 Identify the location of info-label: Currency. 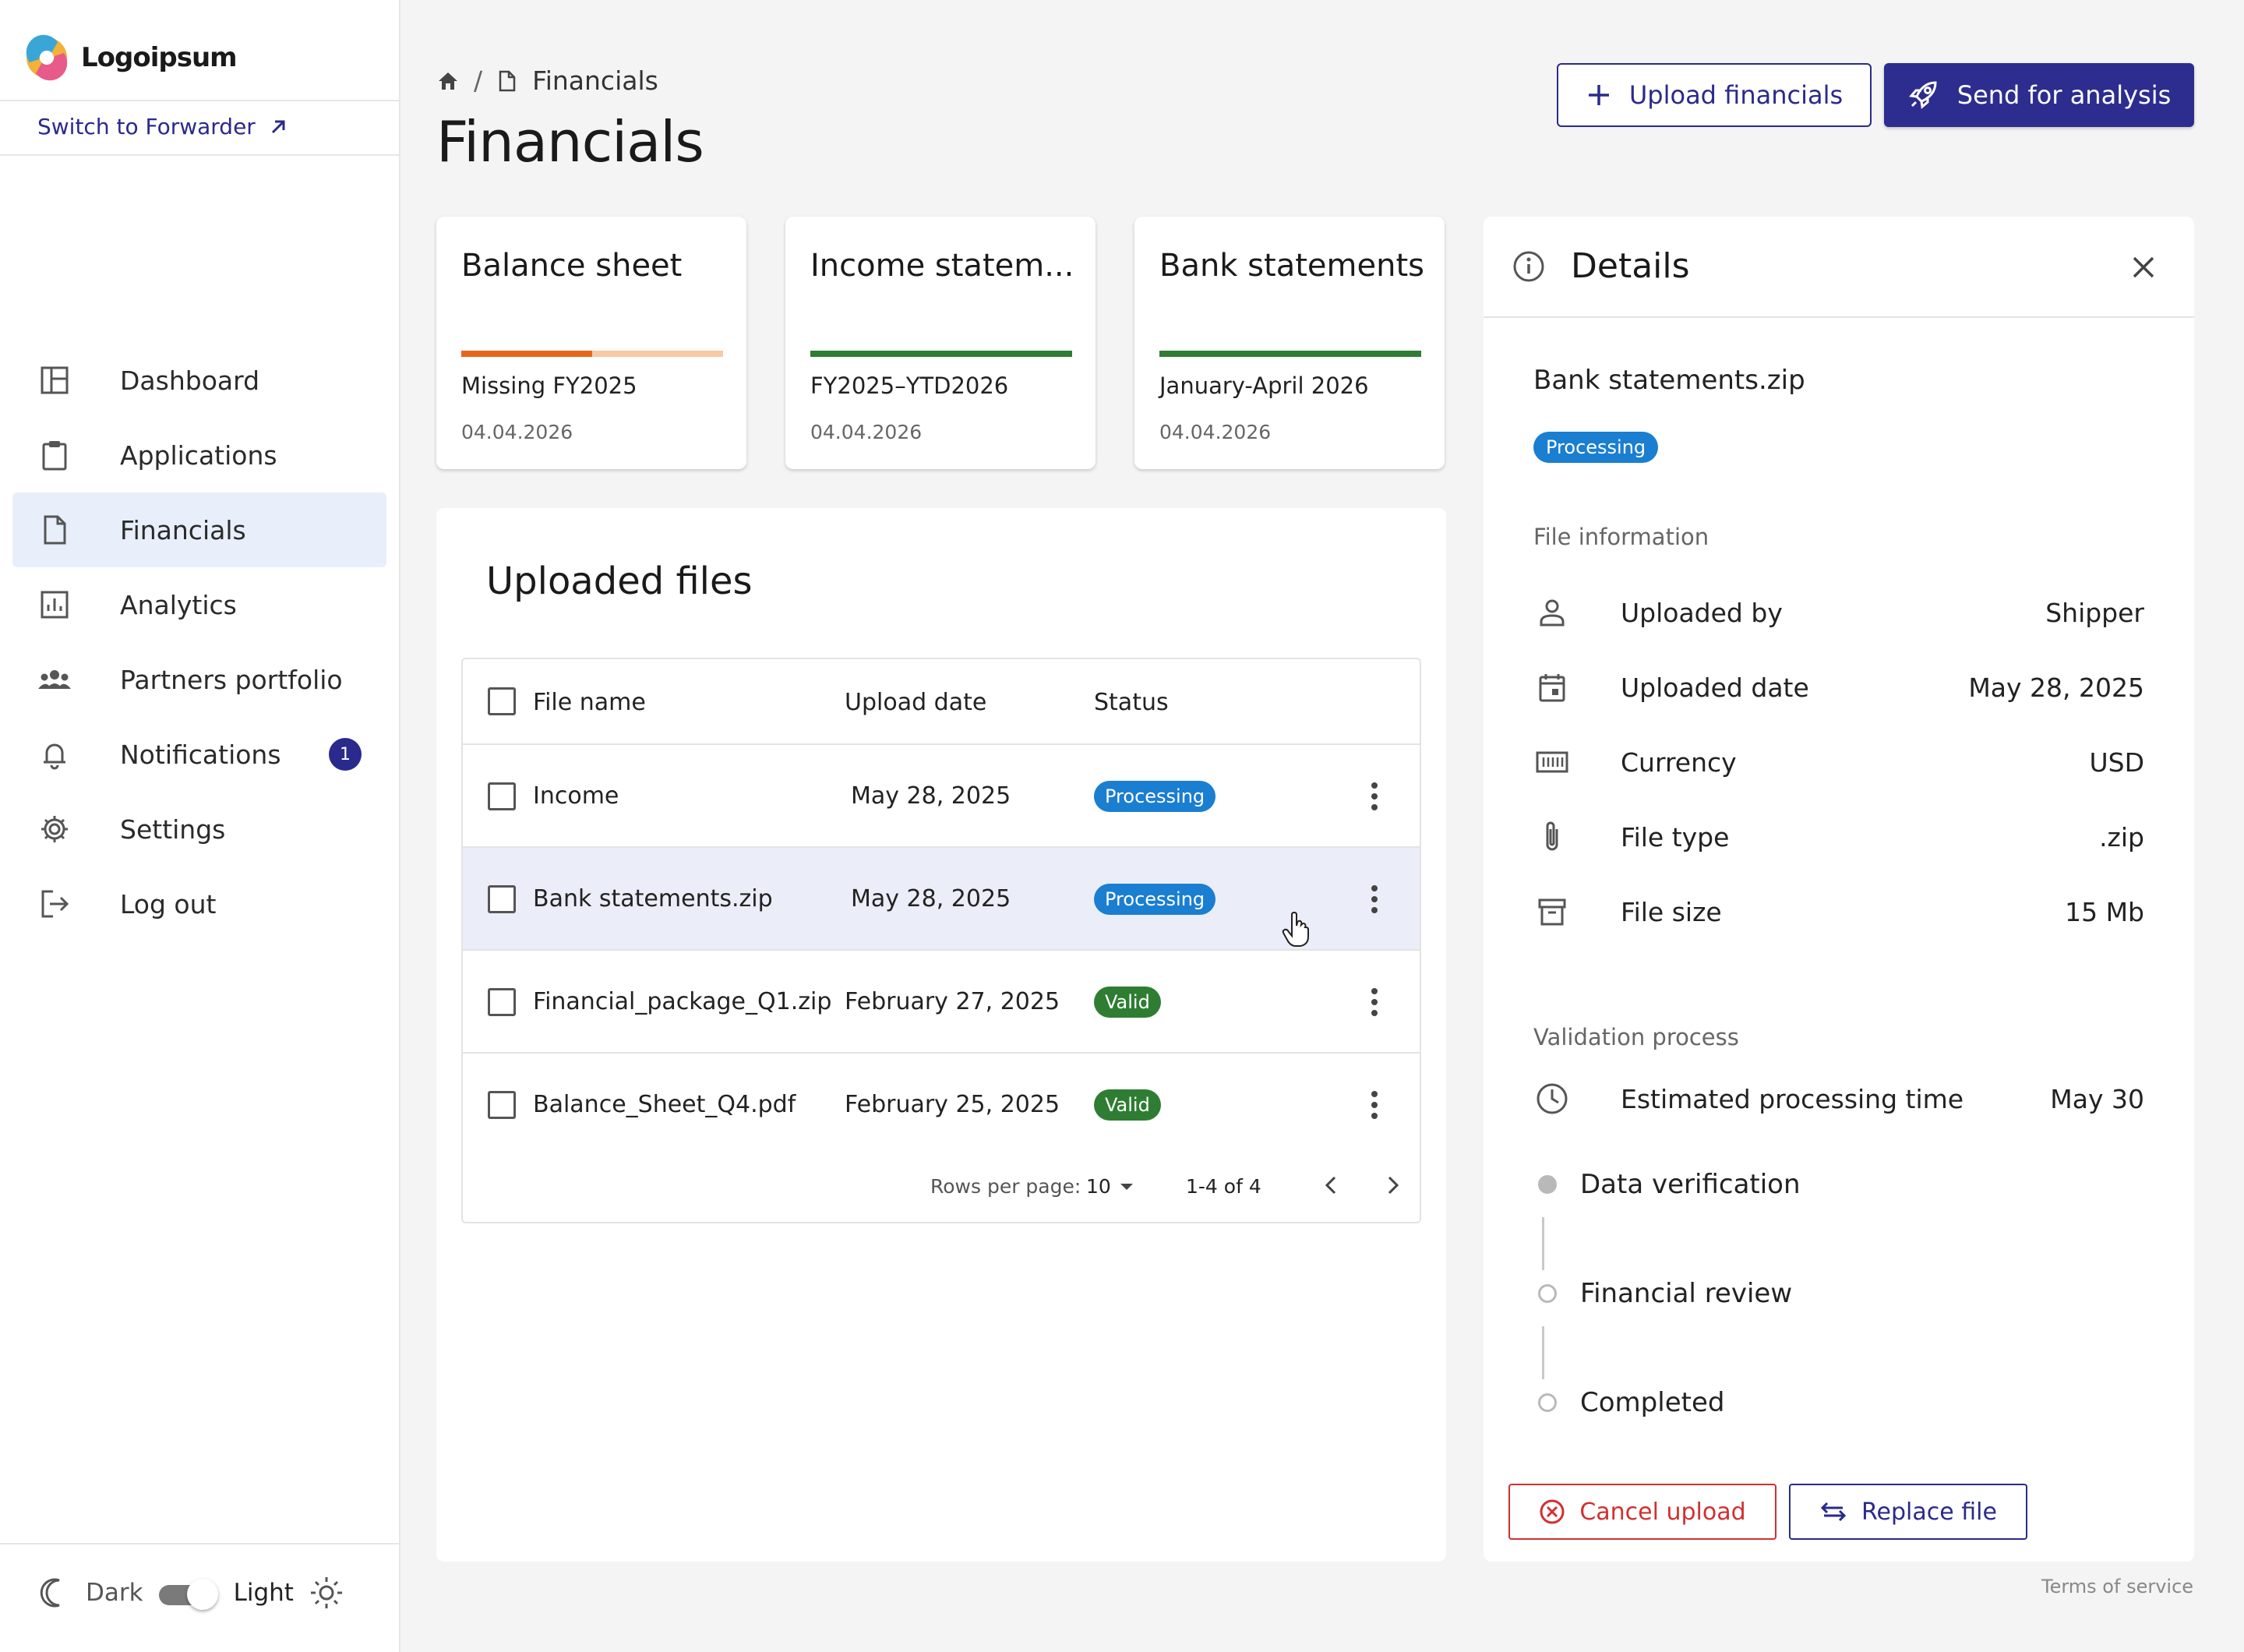
(1679, 763).